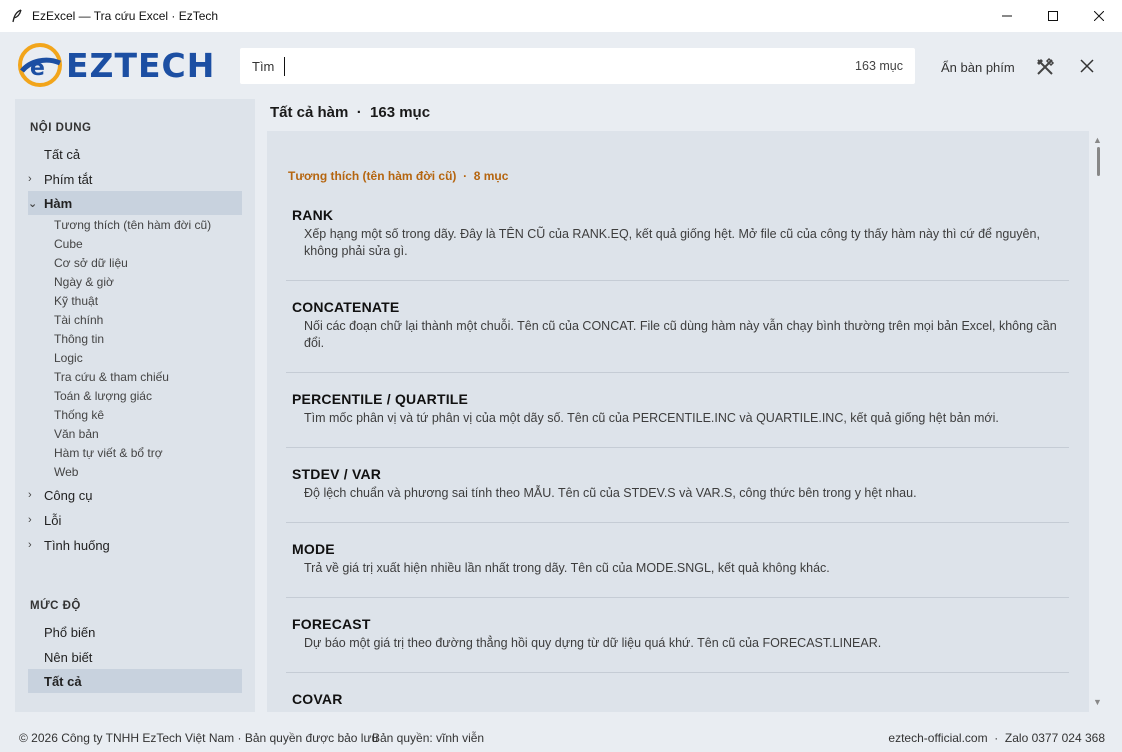 The height and width of the screenshot is (752, 1122). I want to click on scrollbar: ▲ ▼, so click(1098, 421).